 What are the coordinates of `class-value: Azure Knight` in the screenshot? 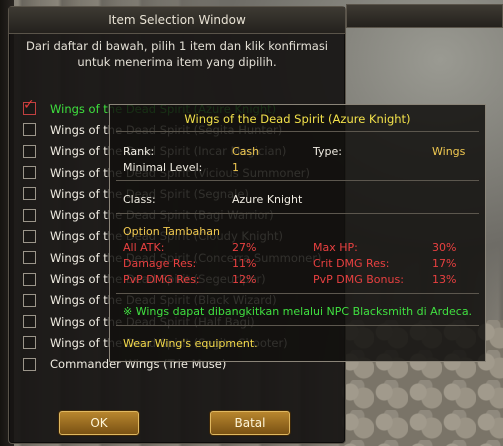 It's located at (267, 199).